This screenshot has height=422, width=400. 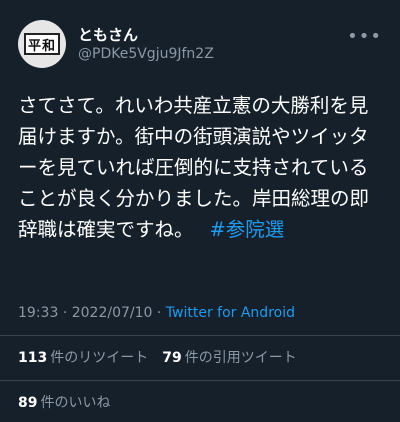 What do you see at coordinates (172, 358) in the screenshot?
I see `quotes-count: 79` at bounding box center [172, 358].